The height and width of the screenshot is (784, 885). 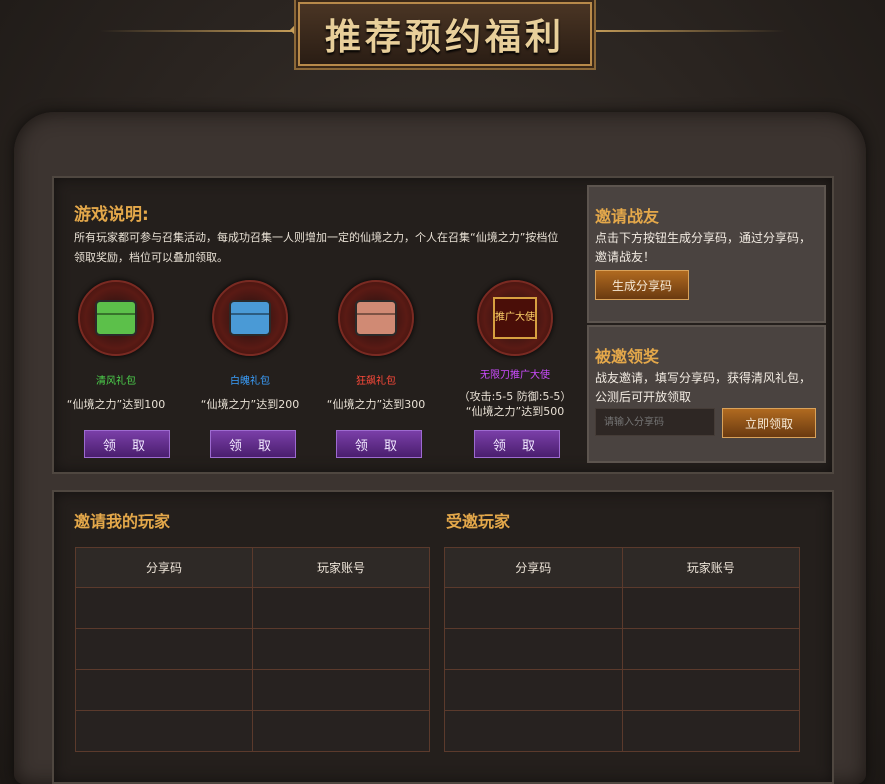 I want to click on invite-title: 邀请战友, so click(x=627, y=216).